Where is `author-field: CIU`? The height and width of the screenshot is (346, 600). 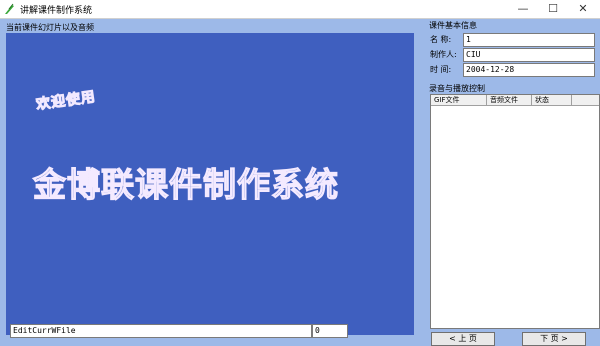 author-field: CIU is located at coordinates (529, 55).